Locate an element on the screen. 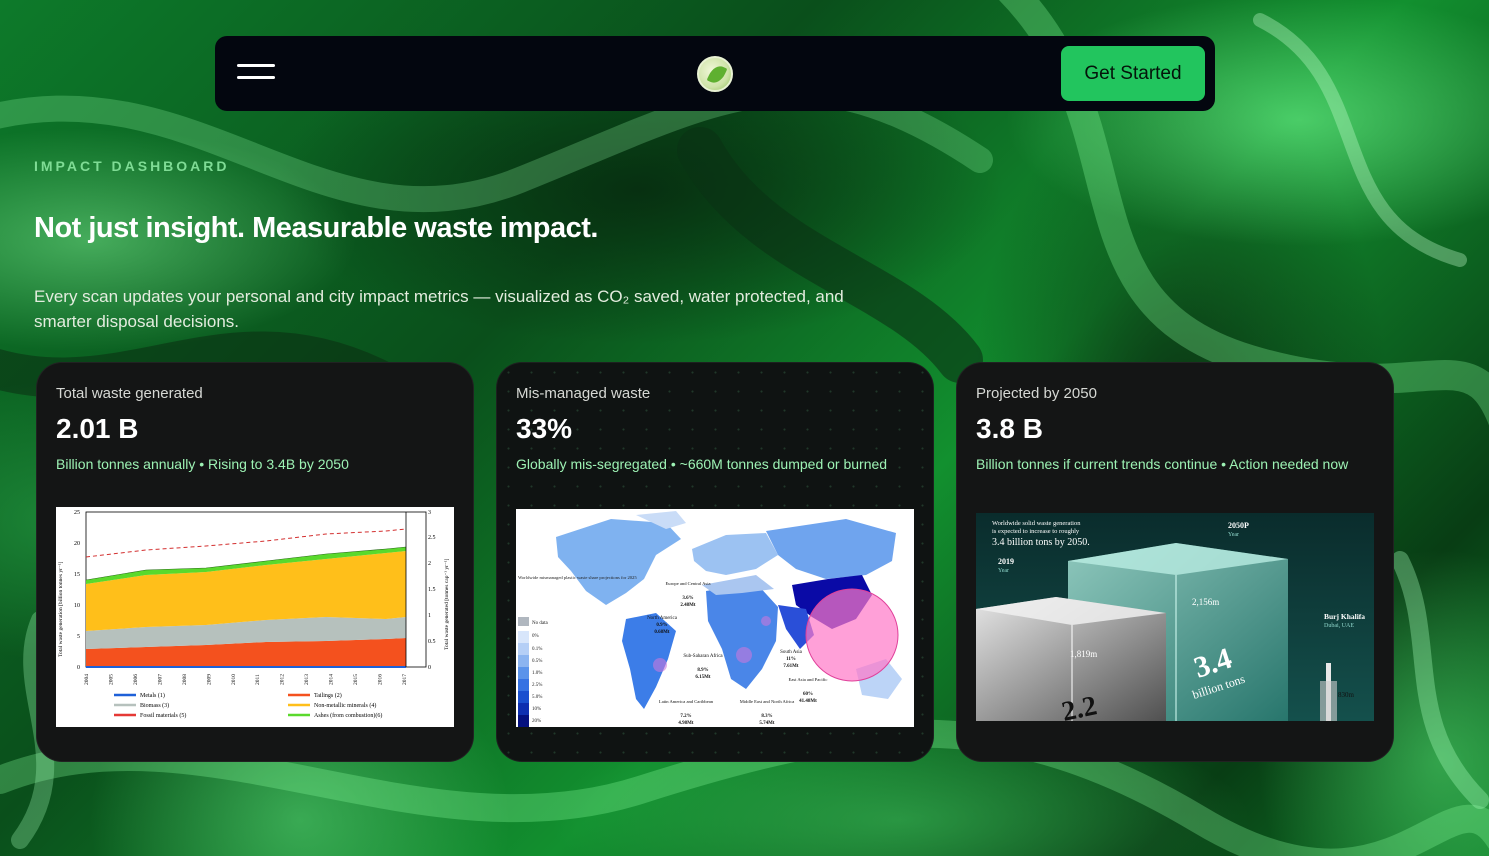  x-tick-label: 2010 is located at coordinates (234, 679).